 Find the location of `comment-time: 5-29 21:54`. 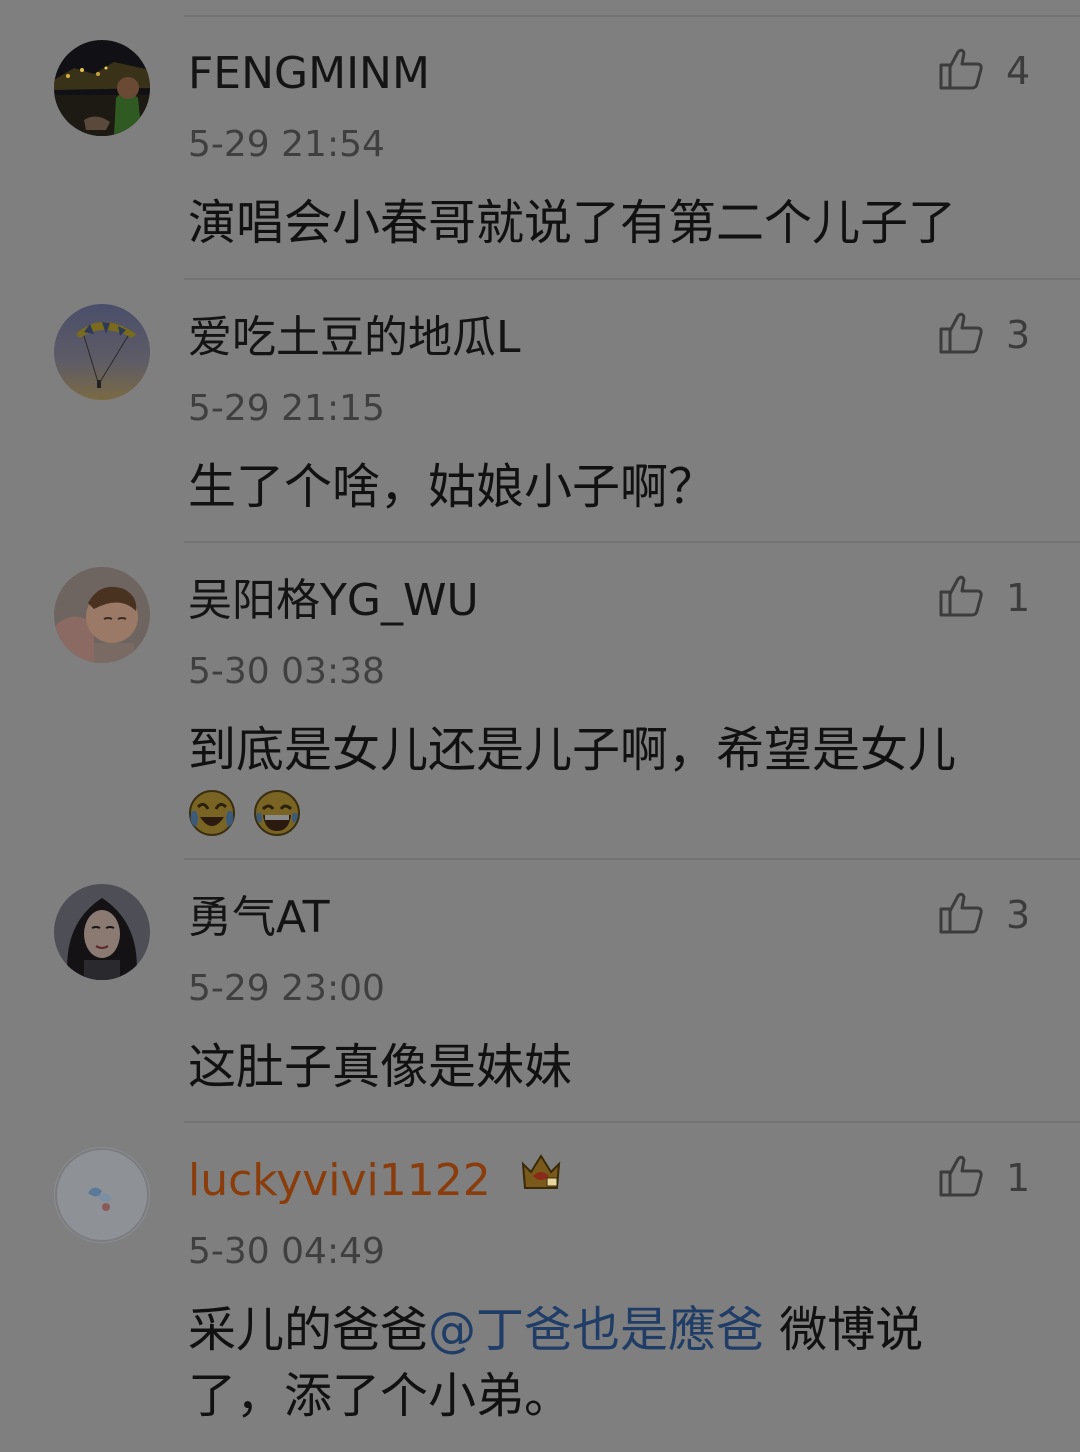

comment-time: 5-29 21:54 is located at coordinates (286, 144).